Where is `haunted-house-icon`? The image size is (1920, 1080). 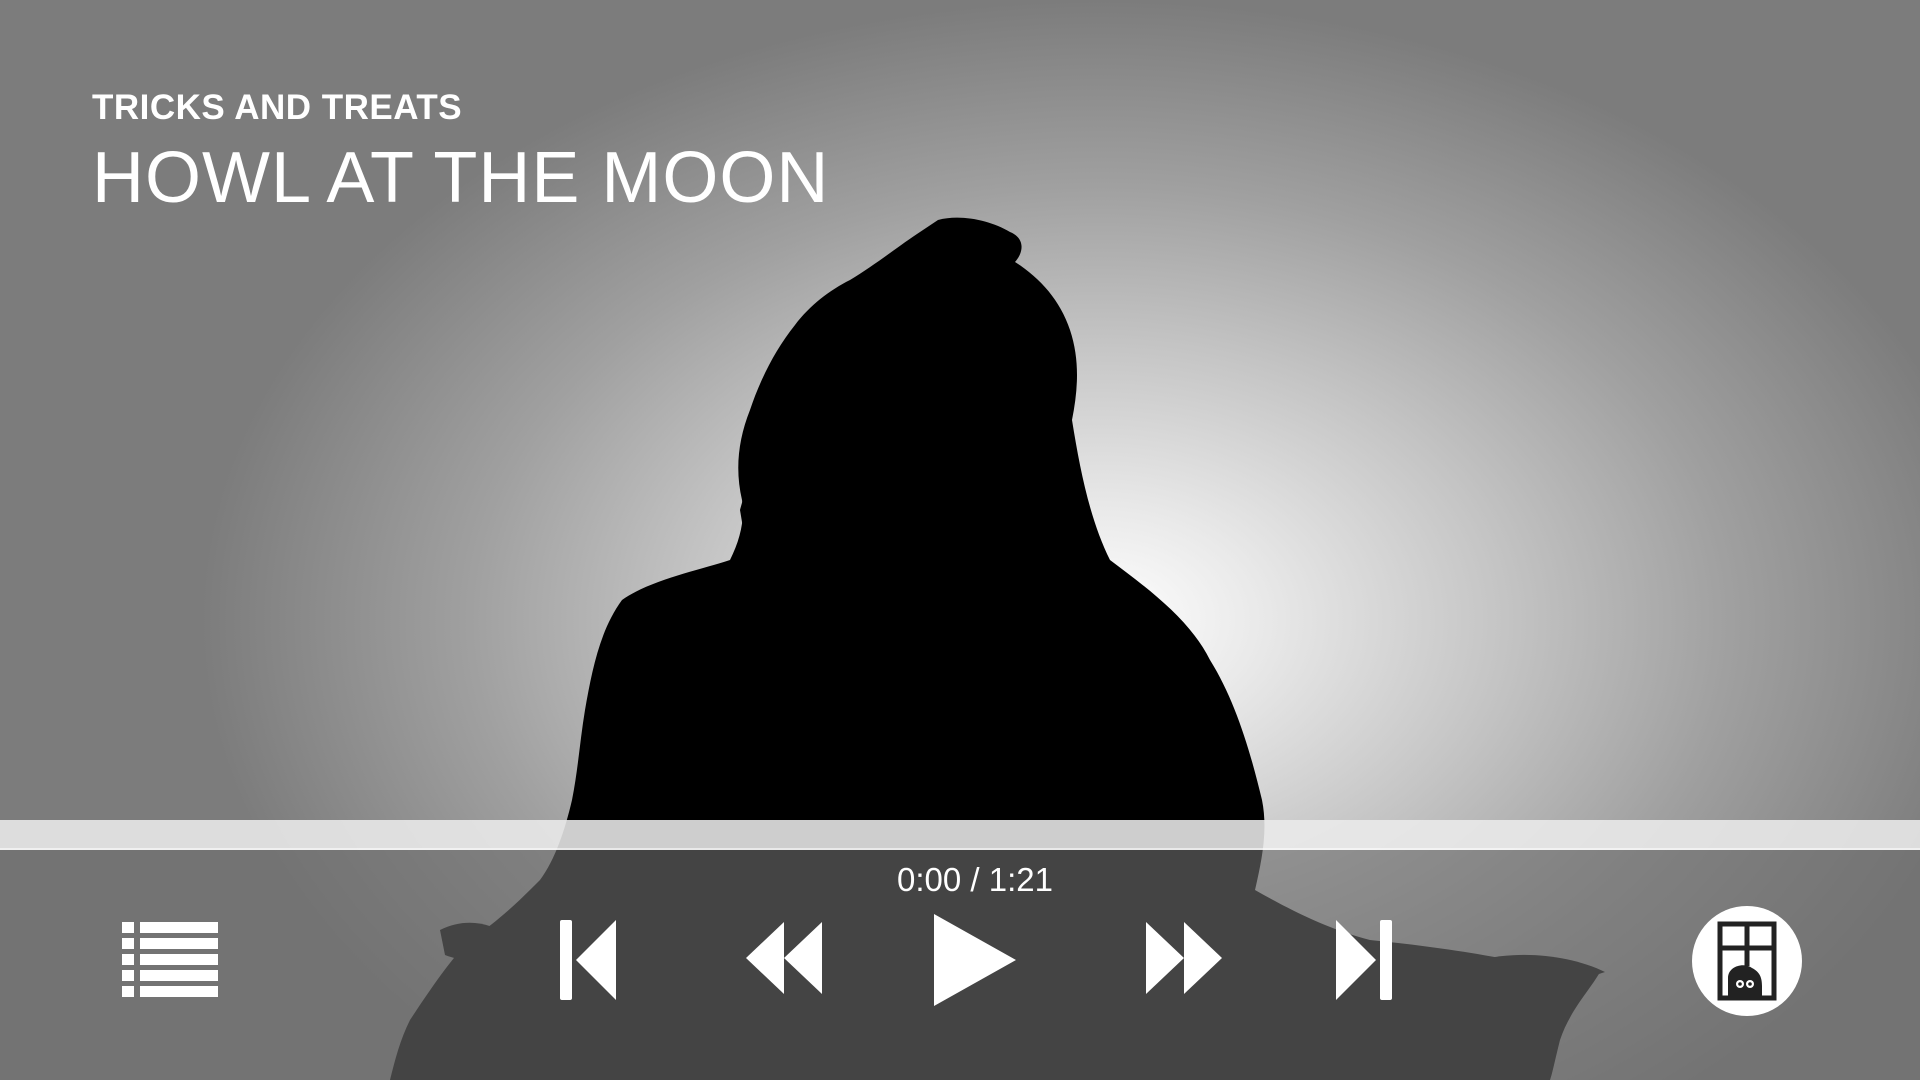
haunted-house-icon is located at coordinates (1747, 961).